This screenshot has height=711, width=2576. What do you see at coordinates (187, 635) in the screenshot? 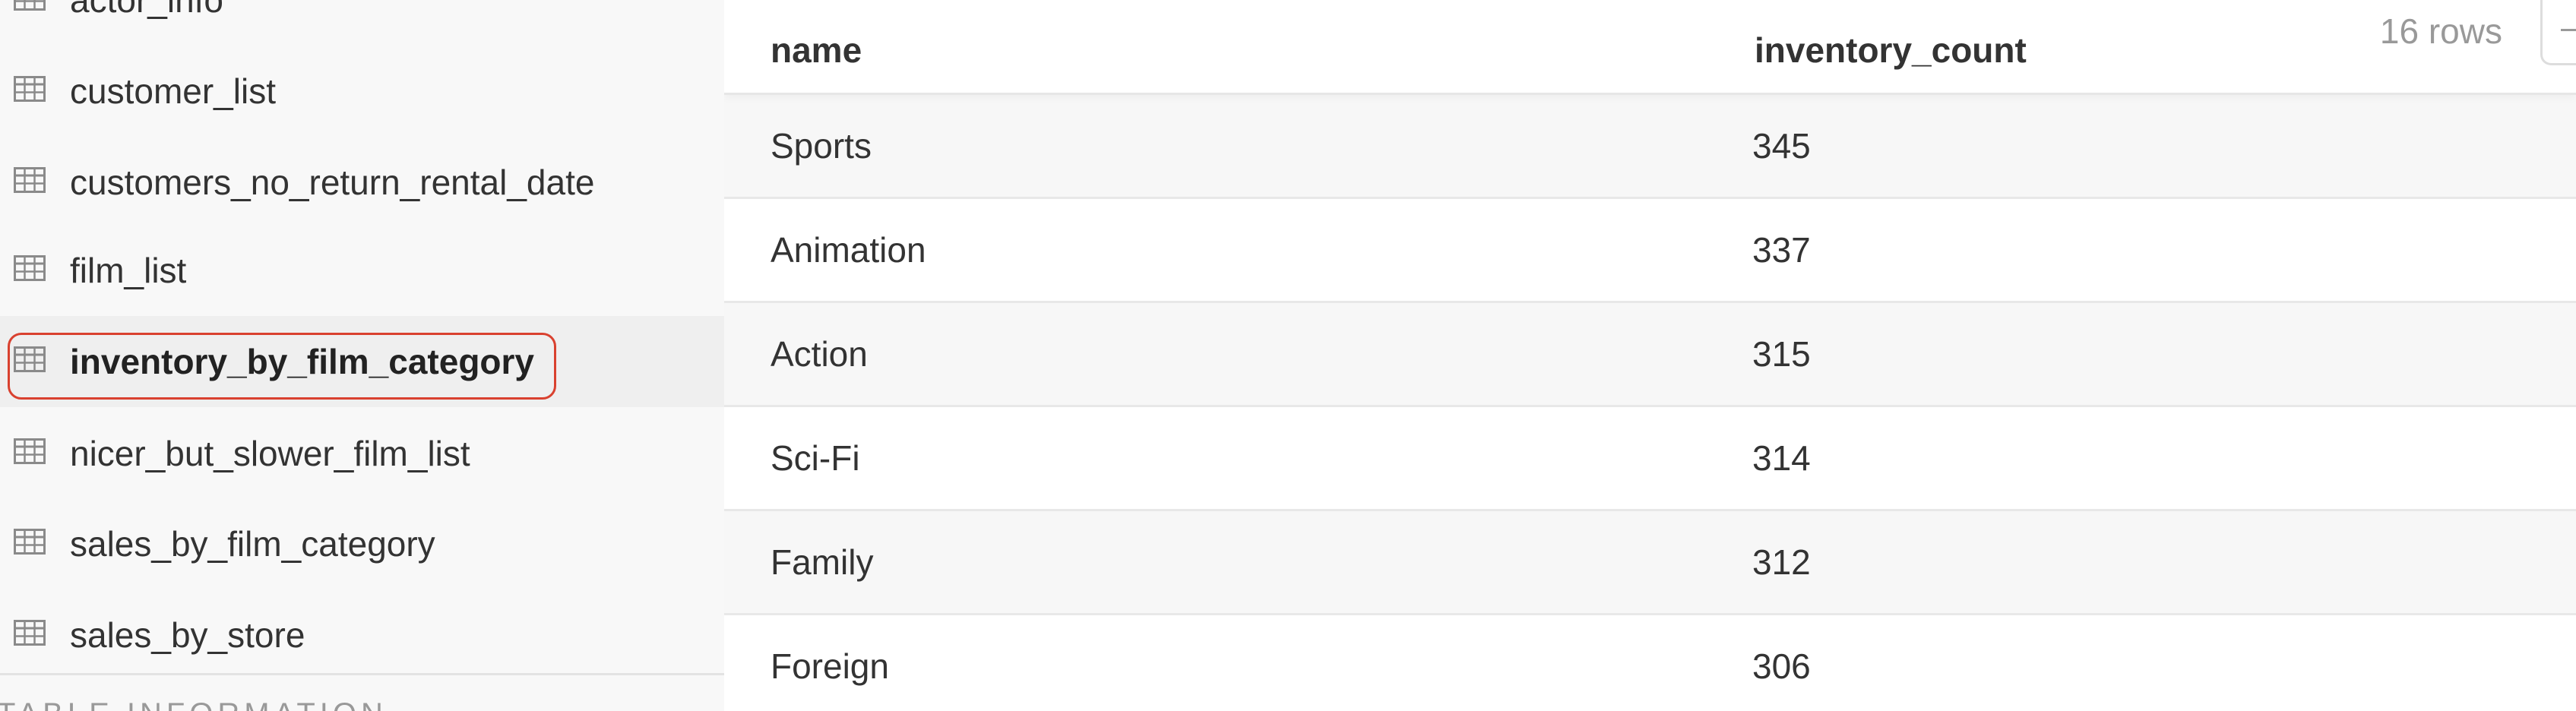
I see `sidebar-item-label: sales_by_store` at bounding box center [187, 635].